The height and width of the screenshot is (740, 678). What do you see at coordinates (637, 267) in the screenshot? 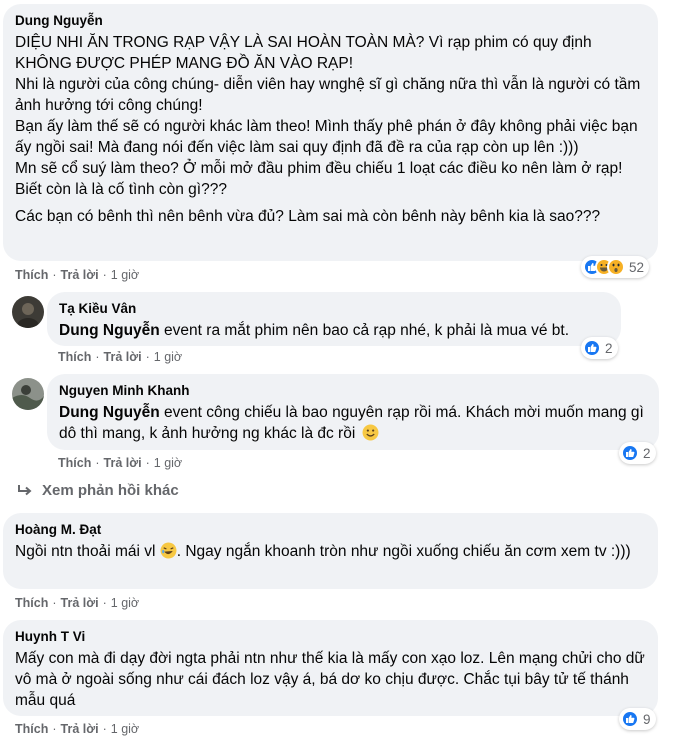
I see `reaction-count: 52` at bounding box center [637, 267].